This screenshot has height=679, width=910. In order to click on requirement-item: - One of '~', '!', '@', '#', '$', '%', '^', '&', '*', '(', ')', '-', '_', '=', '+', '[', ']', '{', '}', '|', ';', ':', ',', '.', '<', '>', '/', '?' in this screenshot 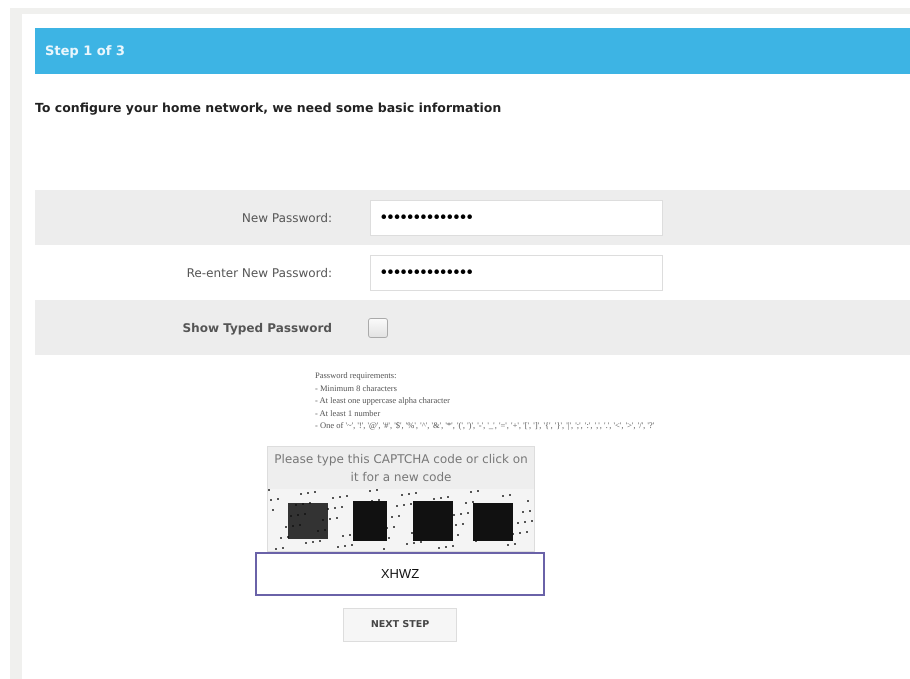, I will do `click(485, 425)`.